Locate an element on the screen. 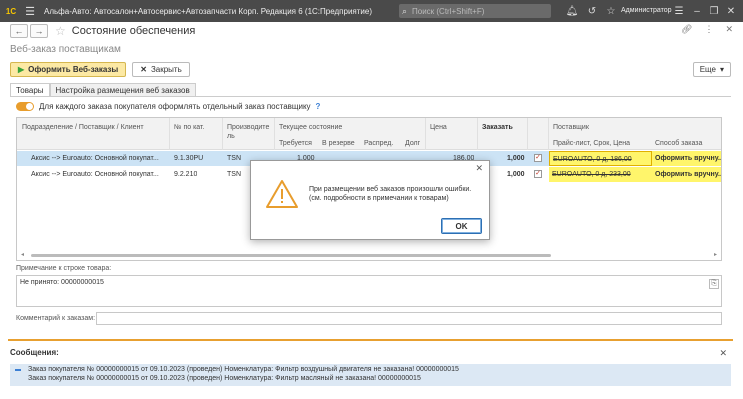  close-icon: ✕ is located at coordinates (143, 69).